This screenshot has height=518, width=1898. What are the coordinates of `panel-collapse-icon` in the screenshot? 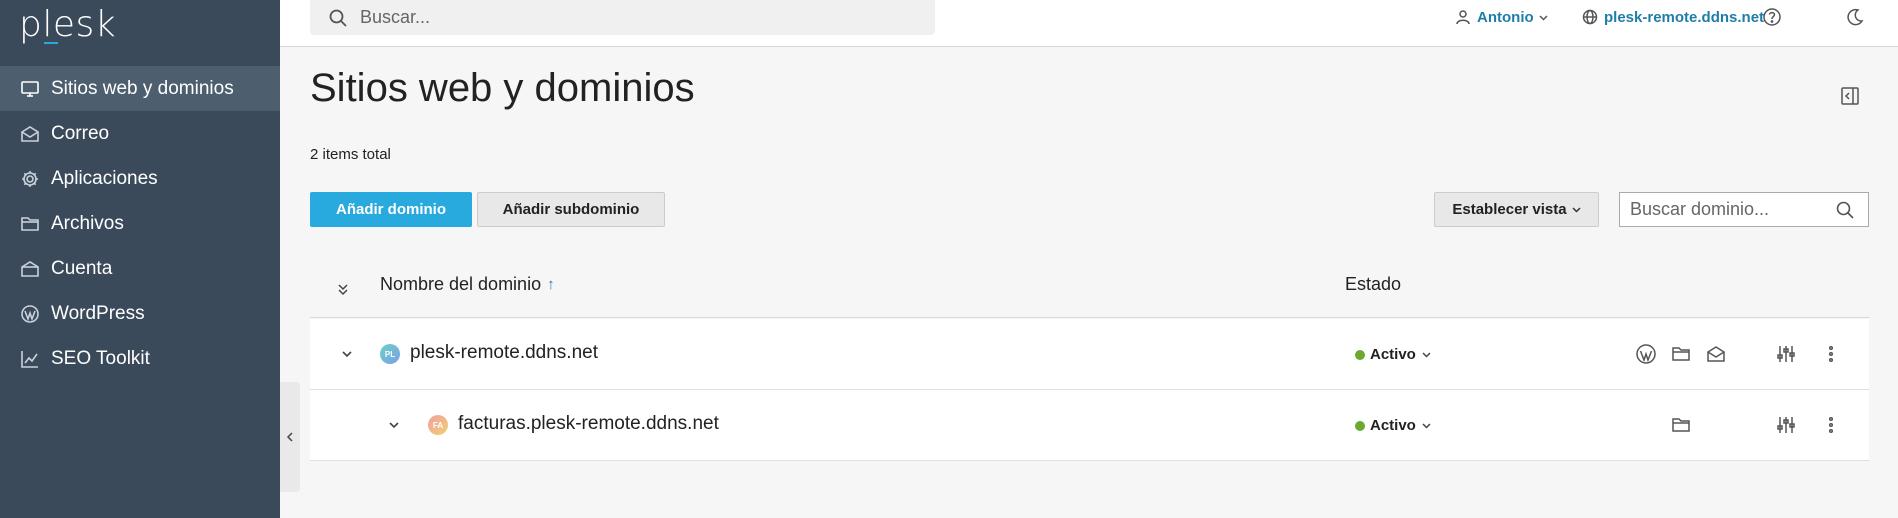 It's located at (1850, 96).